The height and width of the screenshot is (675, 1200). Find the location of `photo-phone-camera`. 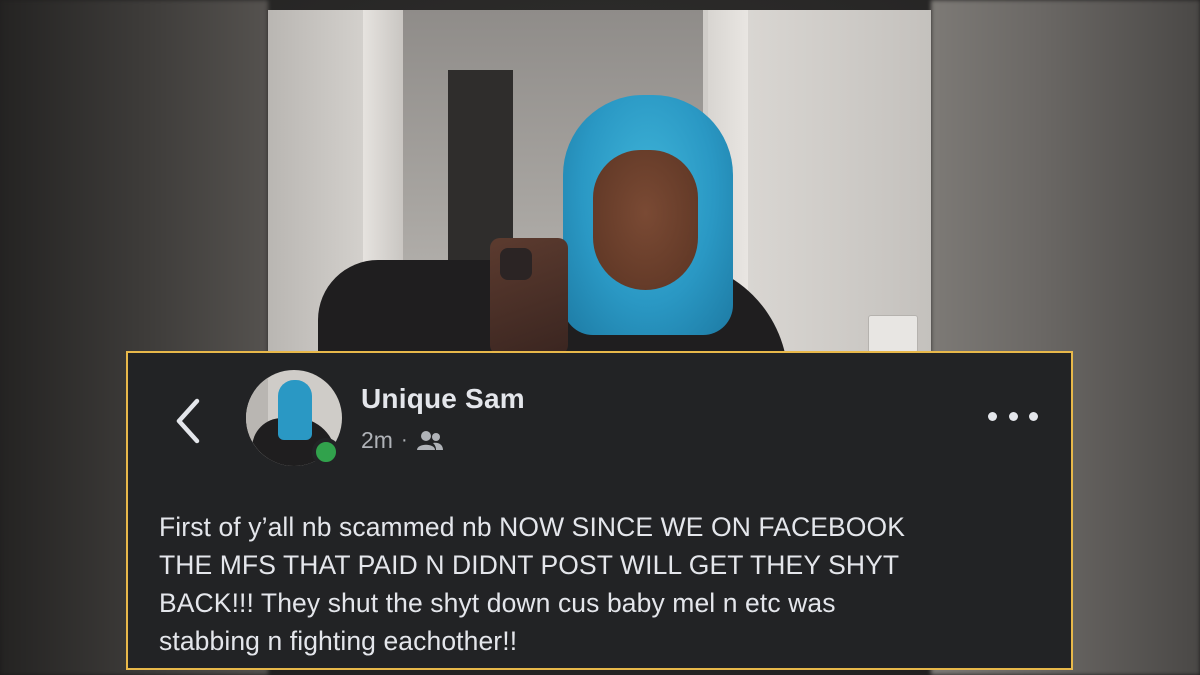

photo-phone-camera is located at coordinates (516, 264).